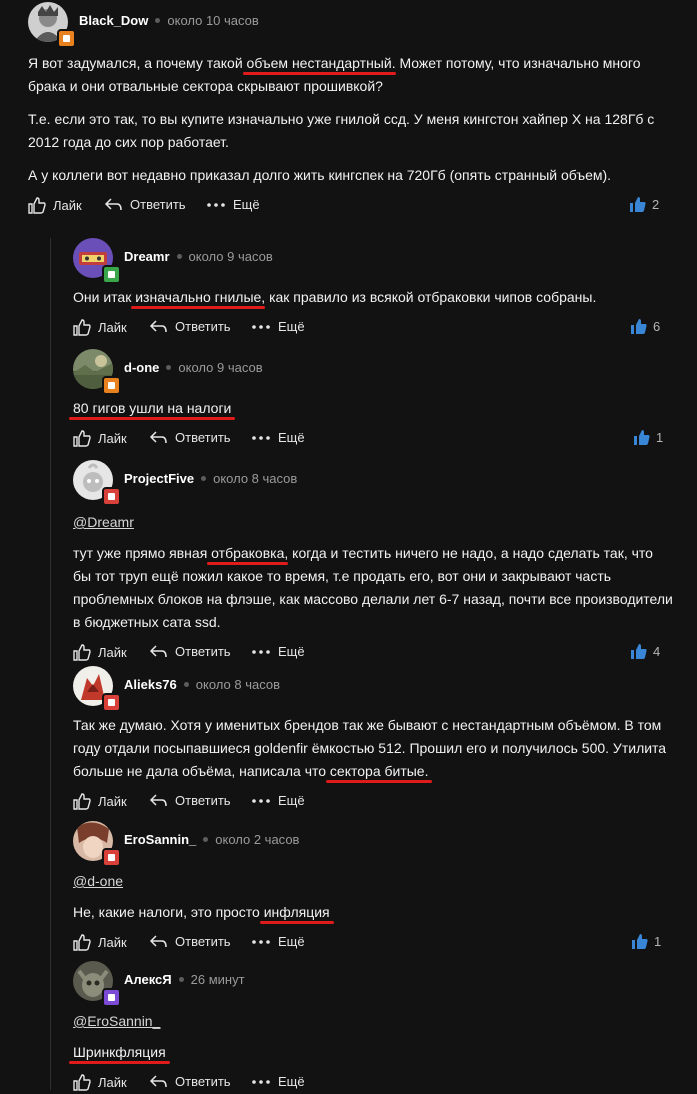 The height and width of the screenshot is (1094, 697). Describe the element at coordinates (152, 408) in the screenshot. I see `highlight-underline: 80 гигов ушли на налоги` at that location.